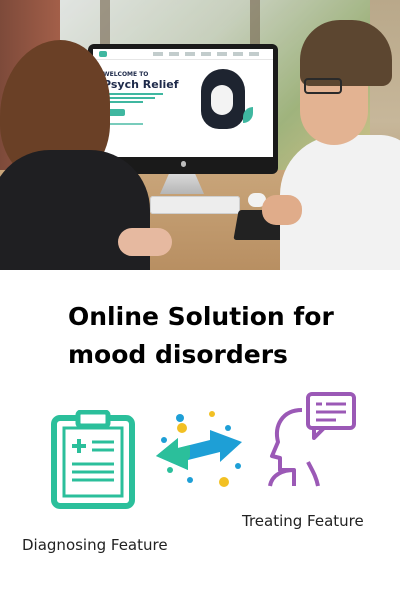 The width and height of the screenshot is (400, 600). What do you see at coordinates (346, 53) in the screenshot?
I see `person-right-hair` at bounding box center [346, 53].